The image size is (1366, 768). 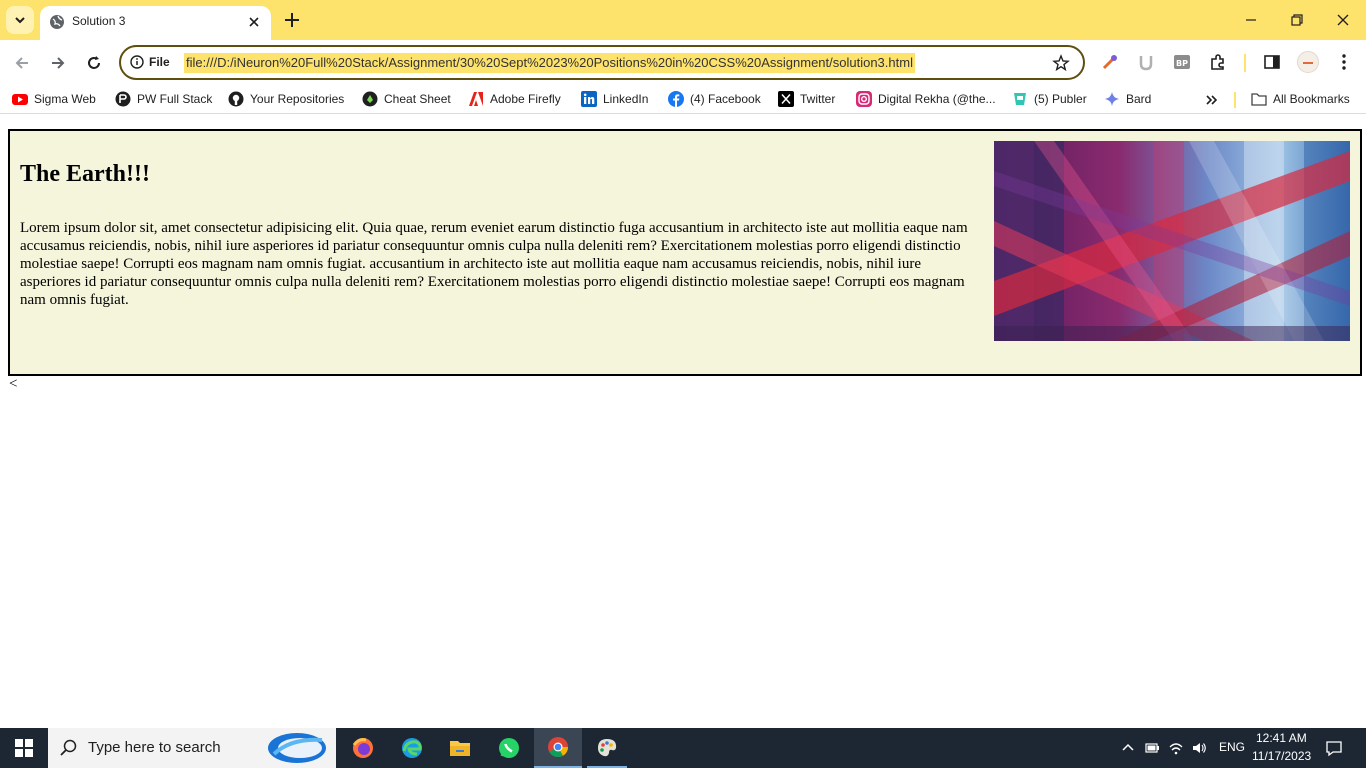 What do you see at coordinates (22, 63) in the screenshot?
I see `back-arrow-icon` at bounding box center [22, 63].